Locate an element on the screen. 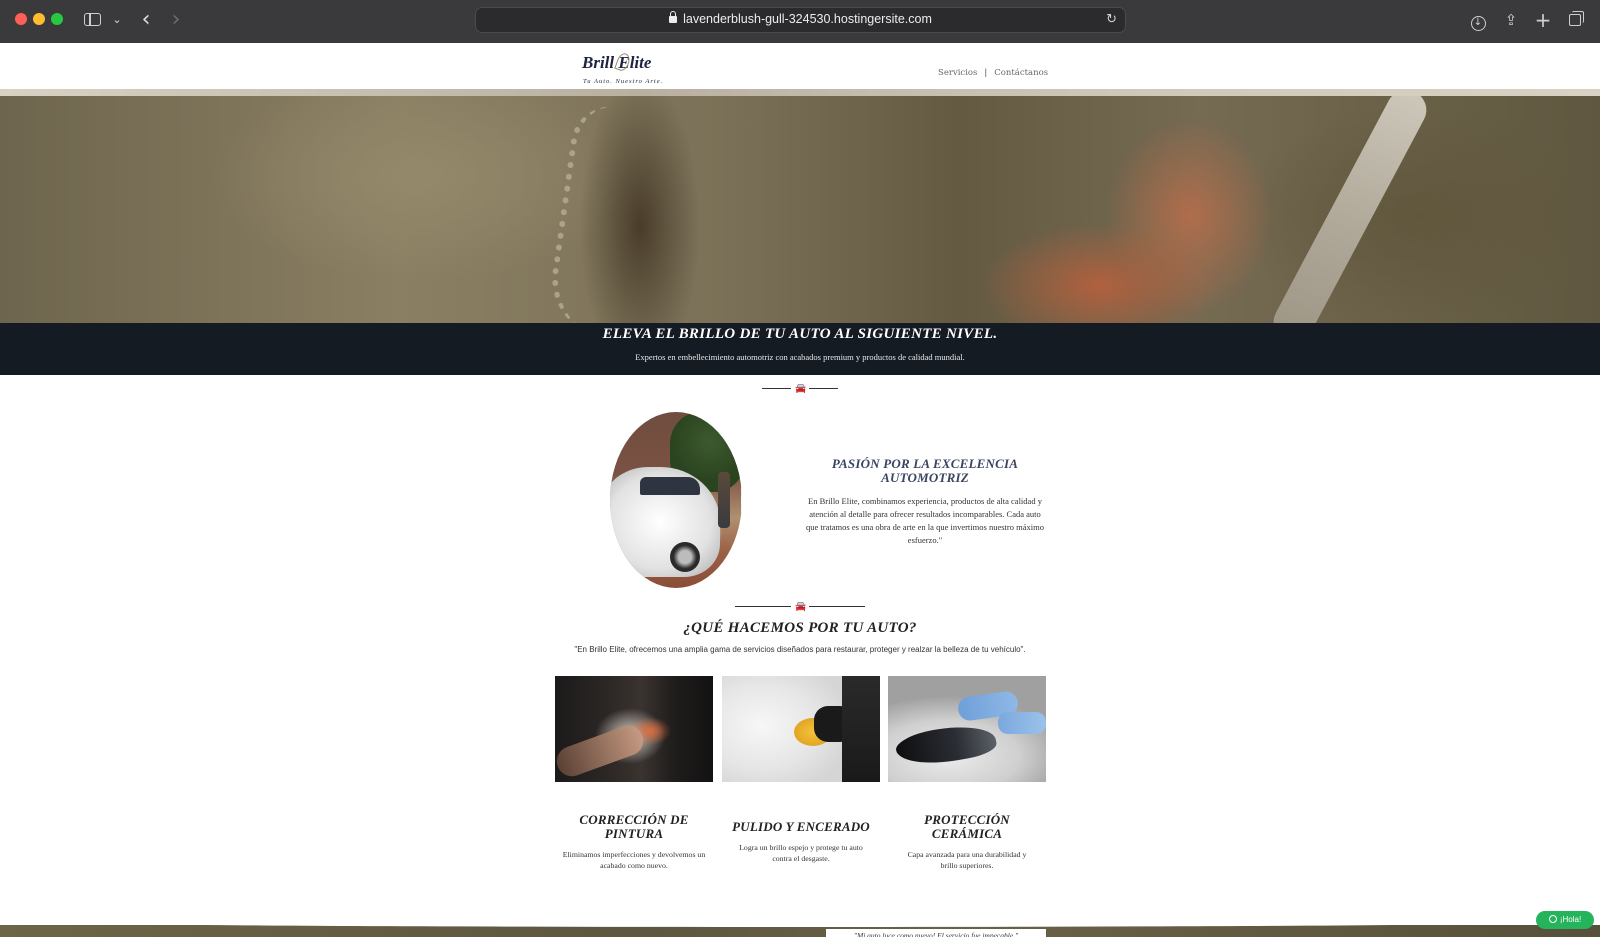  whatsapp-icon is located at coordinates (1552, 919).